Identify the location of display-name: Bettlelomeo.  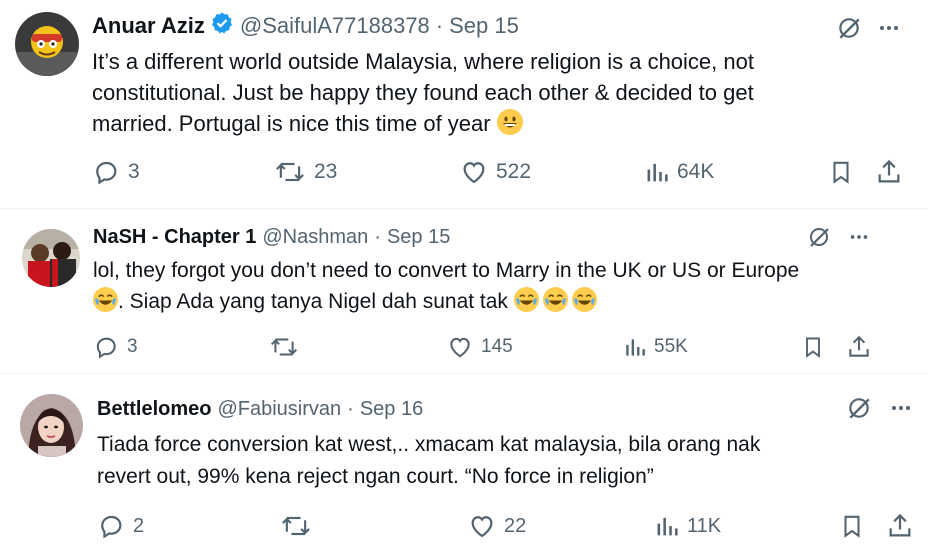
(154, 409).